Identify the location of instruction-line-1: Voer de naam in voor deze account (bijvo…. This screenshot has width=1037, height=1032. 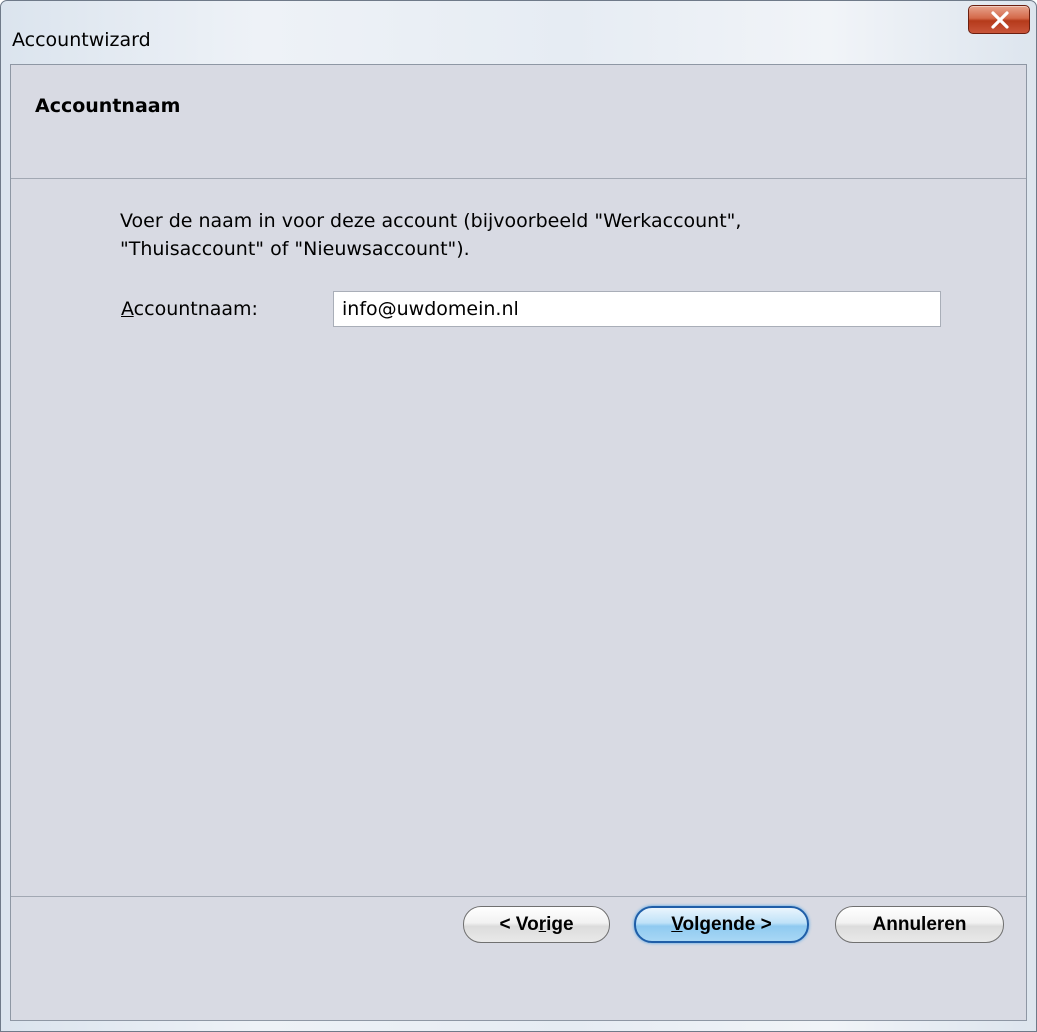
(431, 221).